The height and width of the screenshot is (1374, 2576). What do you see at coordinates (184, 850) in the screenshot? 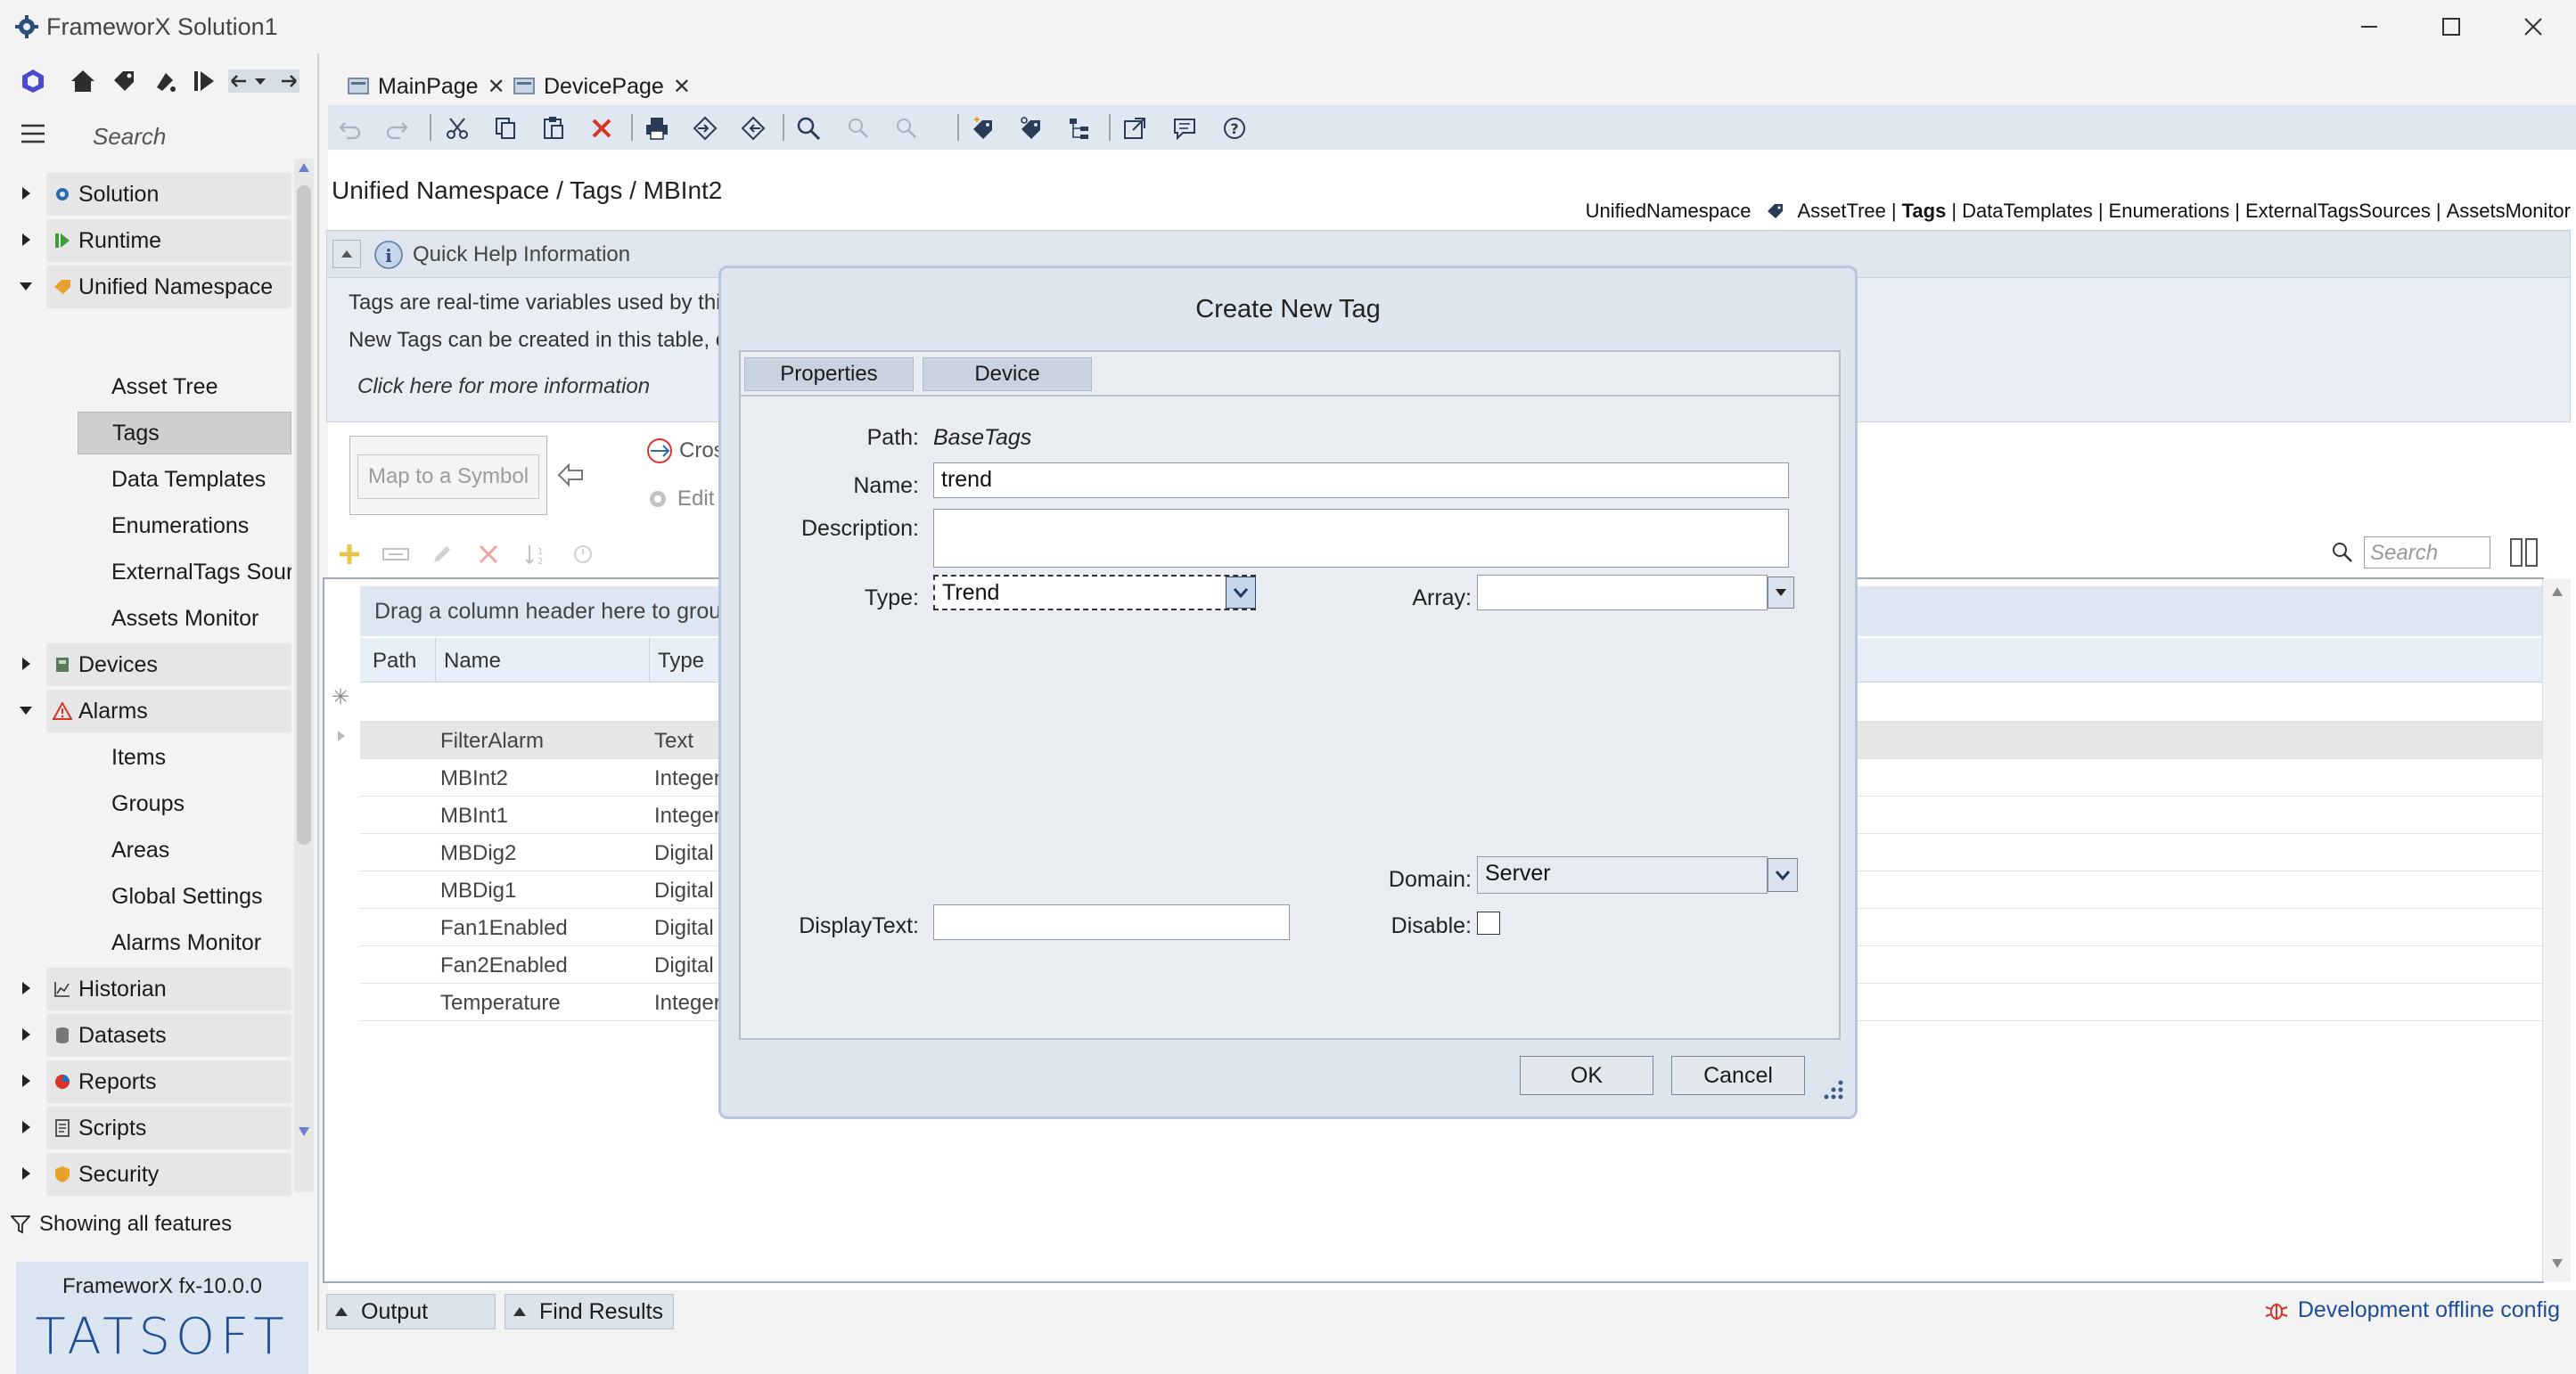
I see `sidebar-item-areas: Areas` at bounding box center [184, 850].